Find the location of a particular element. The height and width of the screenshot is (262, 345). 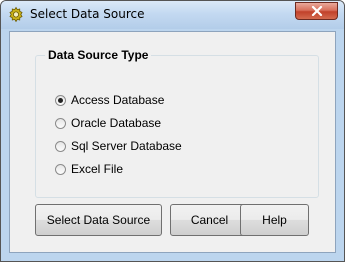

radio-label: Access Database is located at coordinates (118, 100).